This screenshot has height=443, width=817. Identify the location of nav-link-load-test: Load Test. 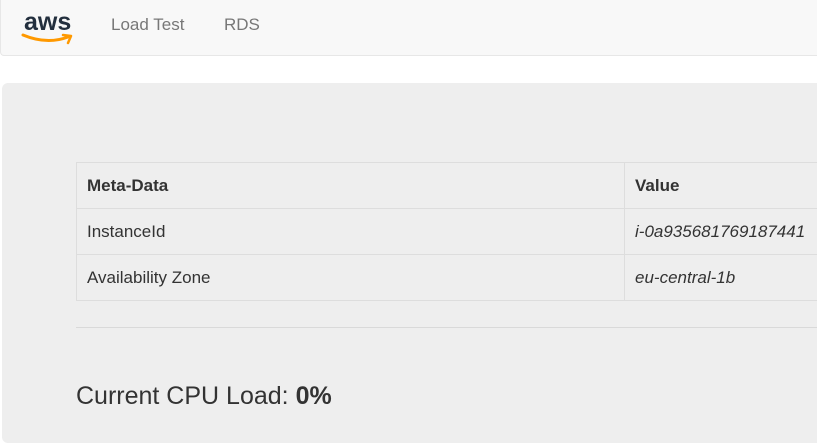
(147, 25).